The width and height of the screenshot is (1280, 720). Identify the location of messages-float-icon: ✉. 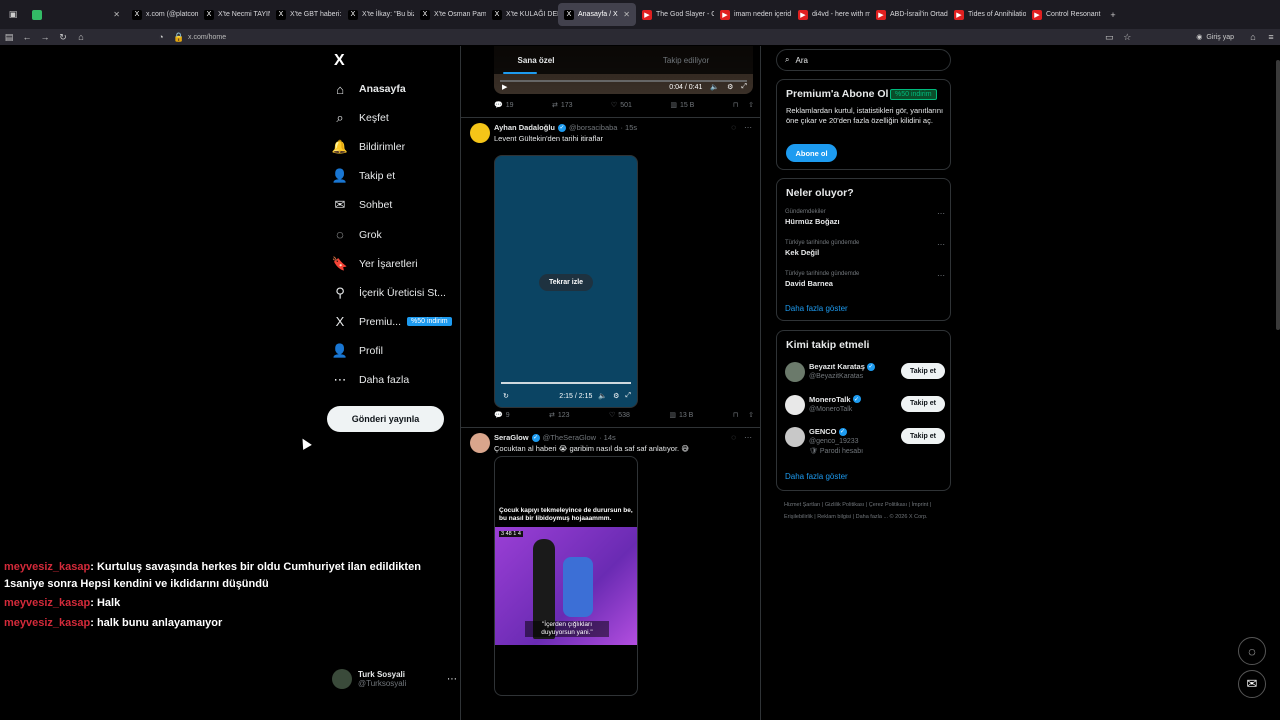
(1252, 684).